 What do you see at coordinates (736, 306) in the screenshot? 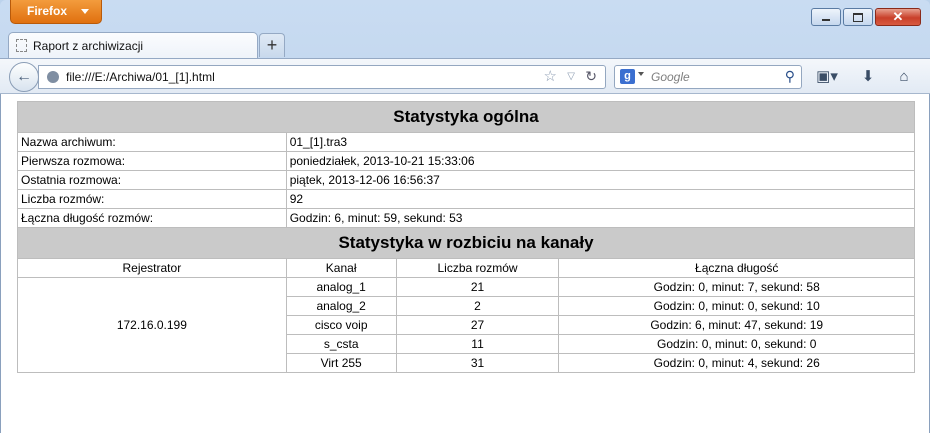
I see `duration-cell: Godzin: 0, minut: 0, sekund: 10` at bounding box center [736, 306].